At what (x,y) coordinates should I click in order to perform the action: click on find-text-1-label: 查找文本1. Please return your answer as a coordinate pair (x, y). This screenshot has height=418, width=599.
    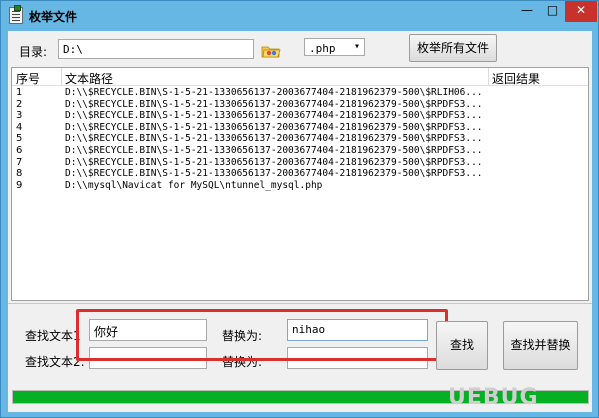
    Looking at the image, I should click on (53, 336).